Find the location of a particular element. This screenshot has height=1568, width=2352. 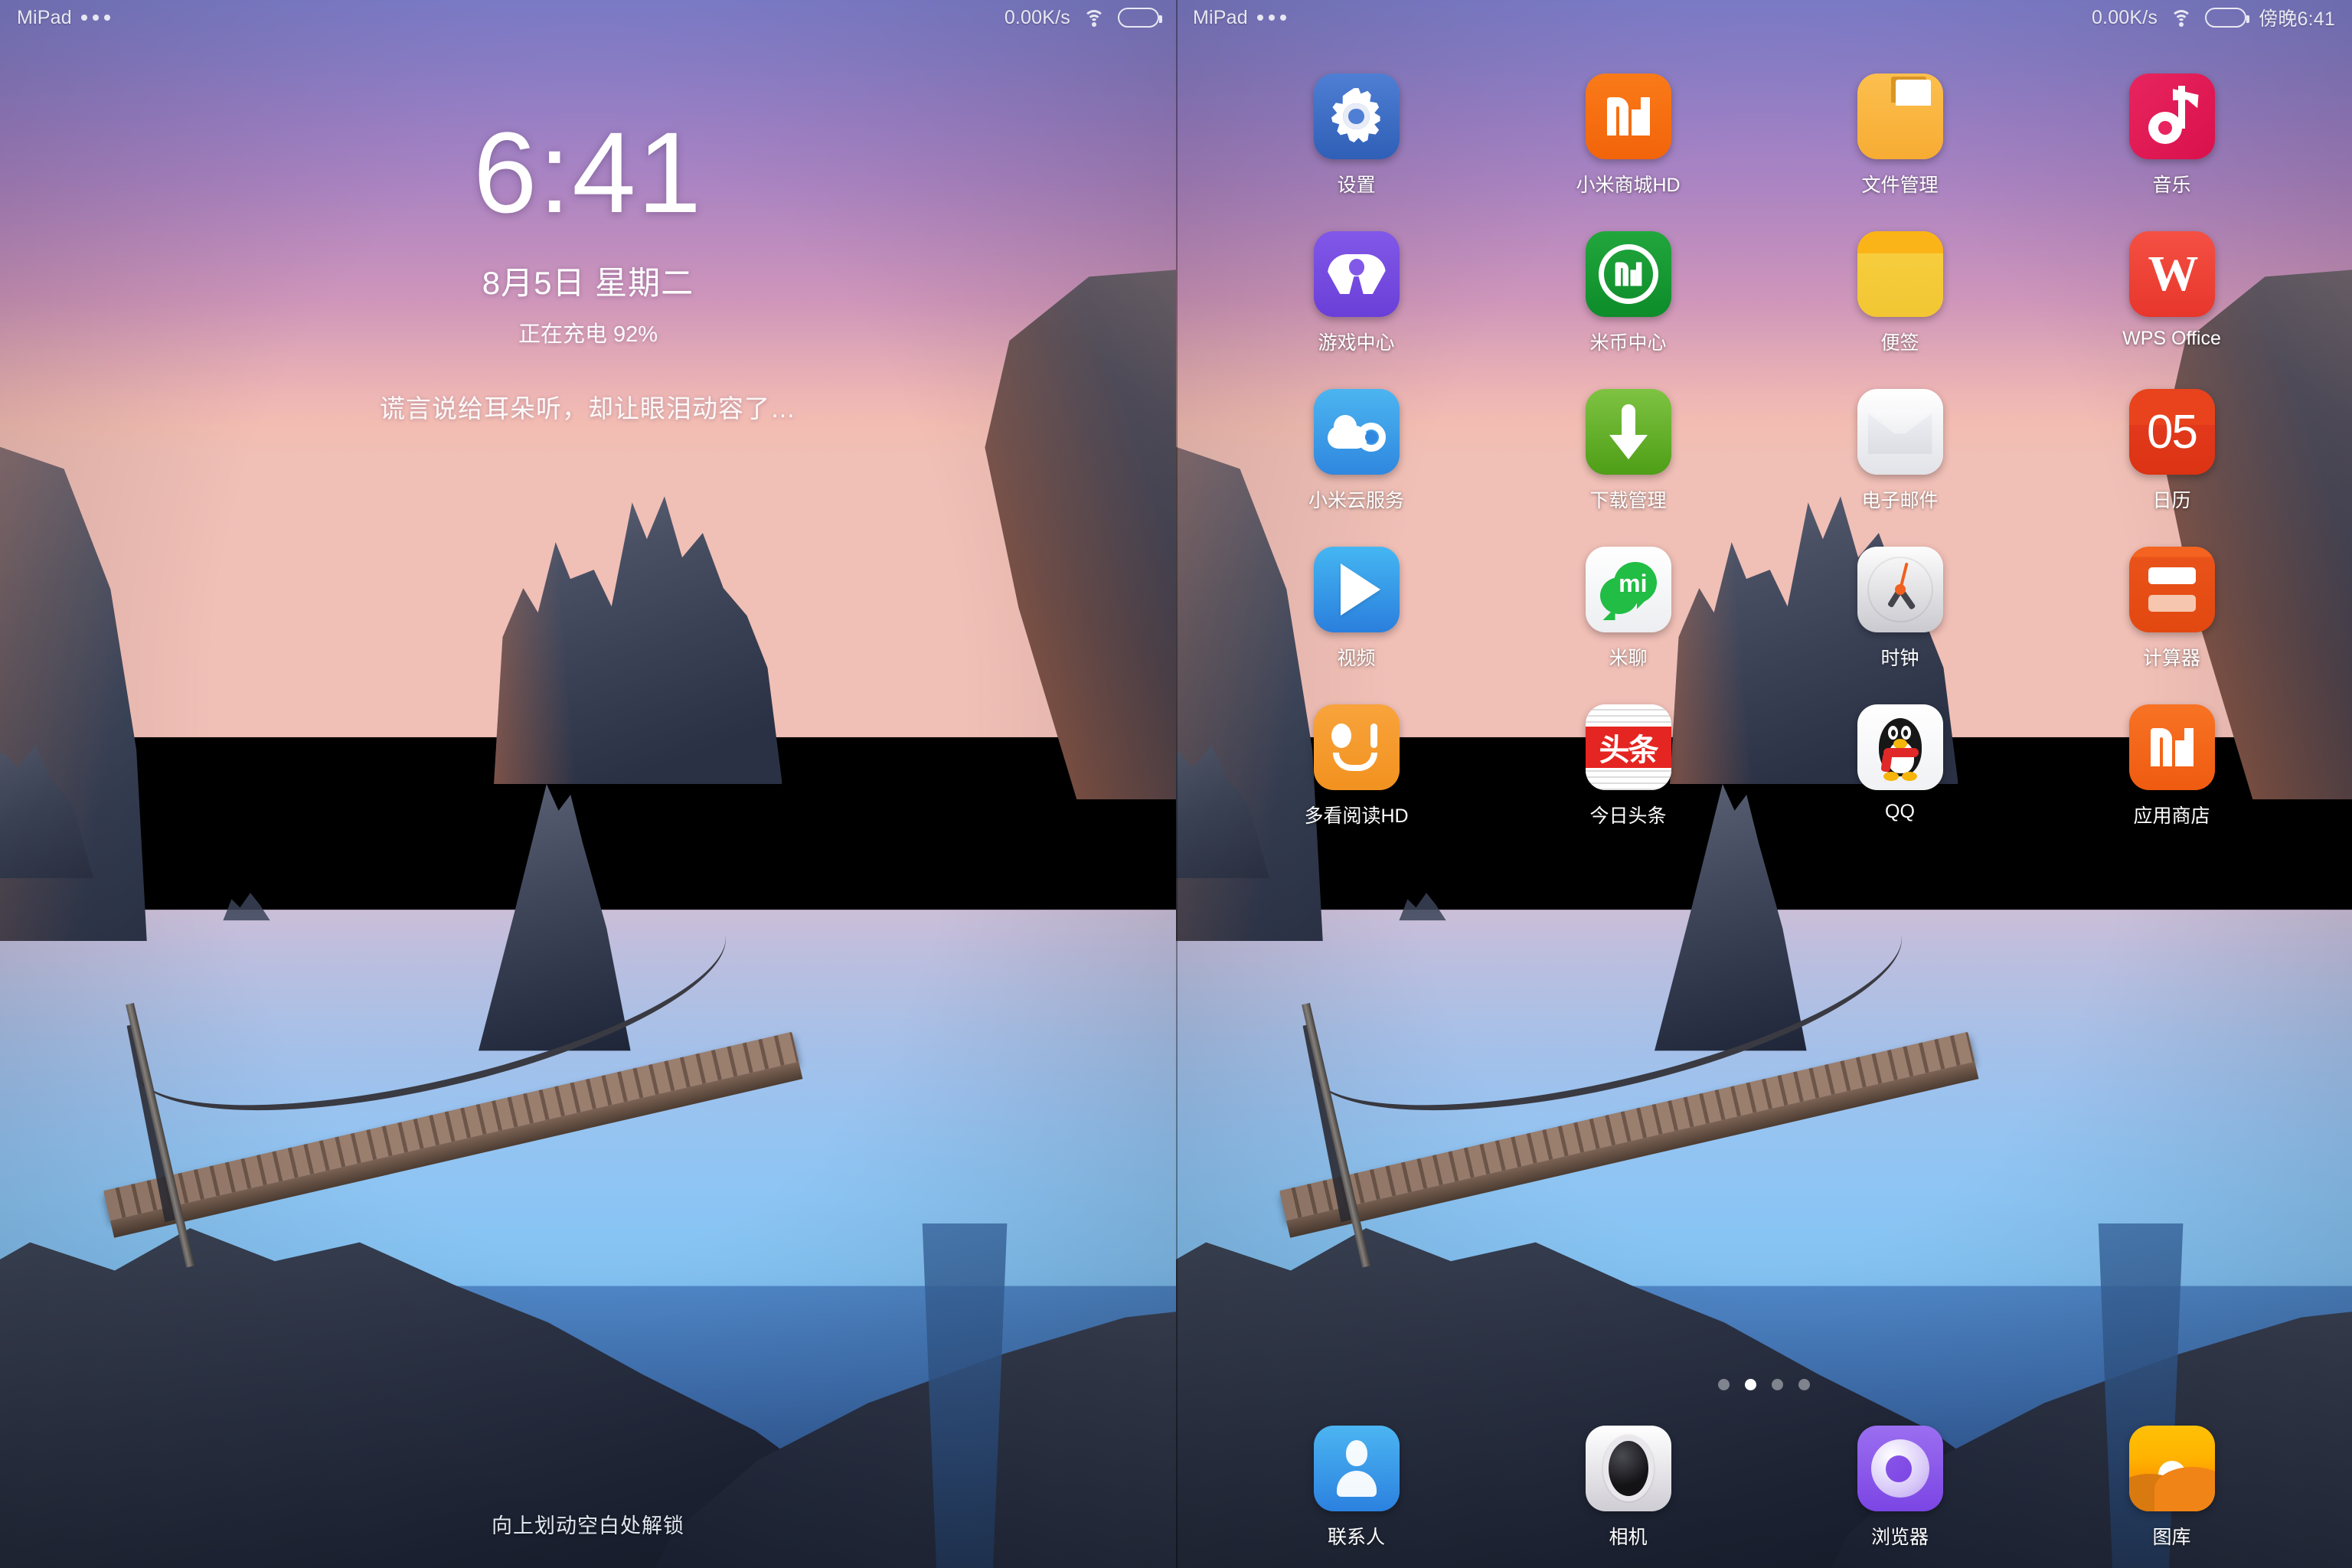

app-label: 设置 is located at coordinates (1356, 185).